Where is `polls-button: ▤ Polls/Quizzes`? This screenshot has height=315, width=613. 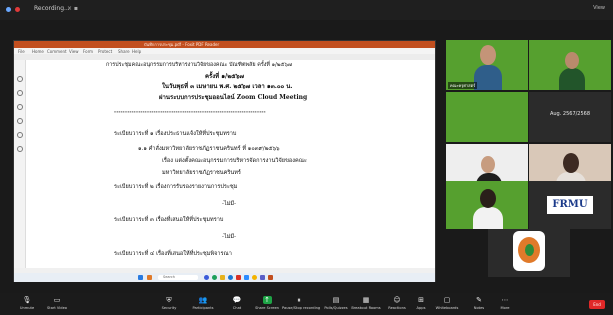
polls-button: ▤ Polls/Quizzes is located at coordinates (336, 305).